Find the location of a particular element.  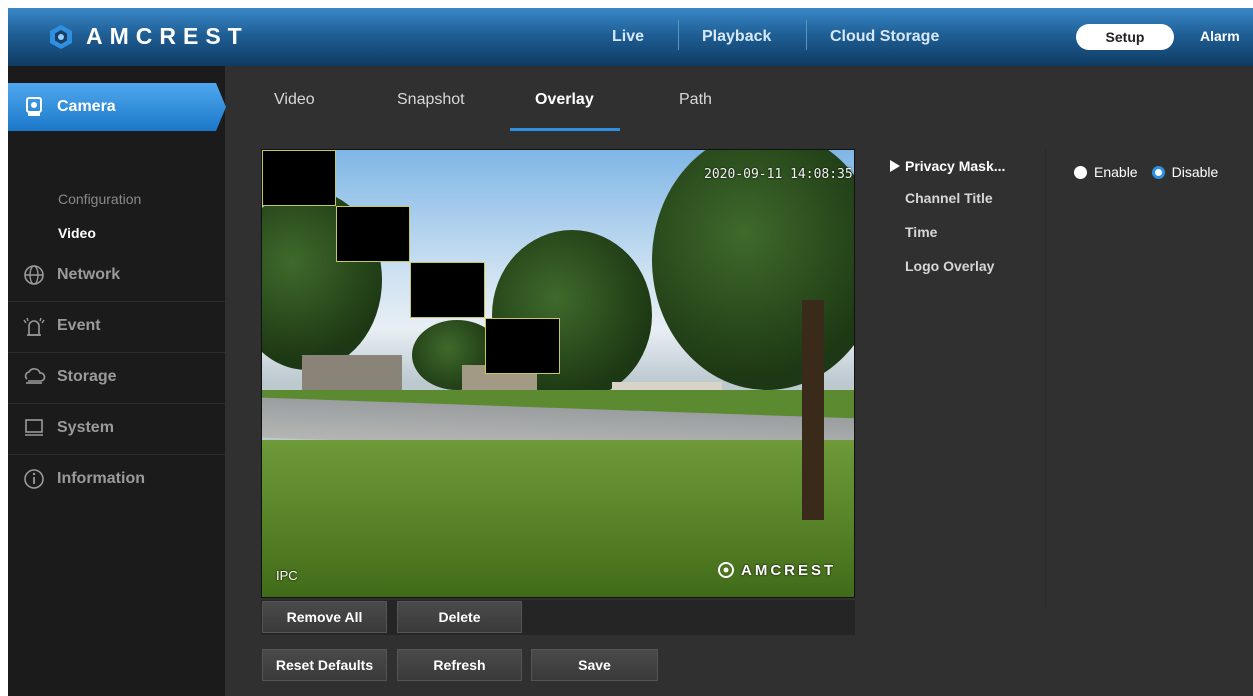

refresh-button: Refresh is located at coordinates (459, 665).